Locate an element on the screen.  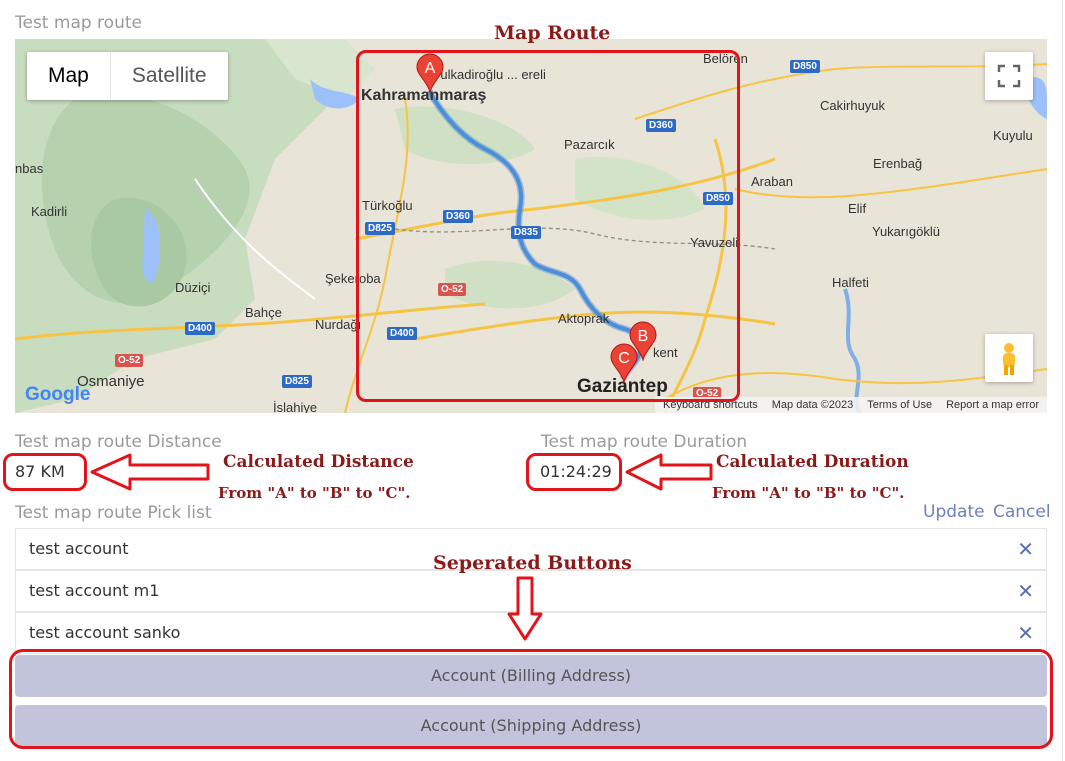
place-label: Cakirhuyuk is located at coordinates (853, 105).